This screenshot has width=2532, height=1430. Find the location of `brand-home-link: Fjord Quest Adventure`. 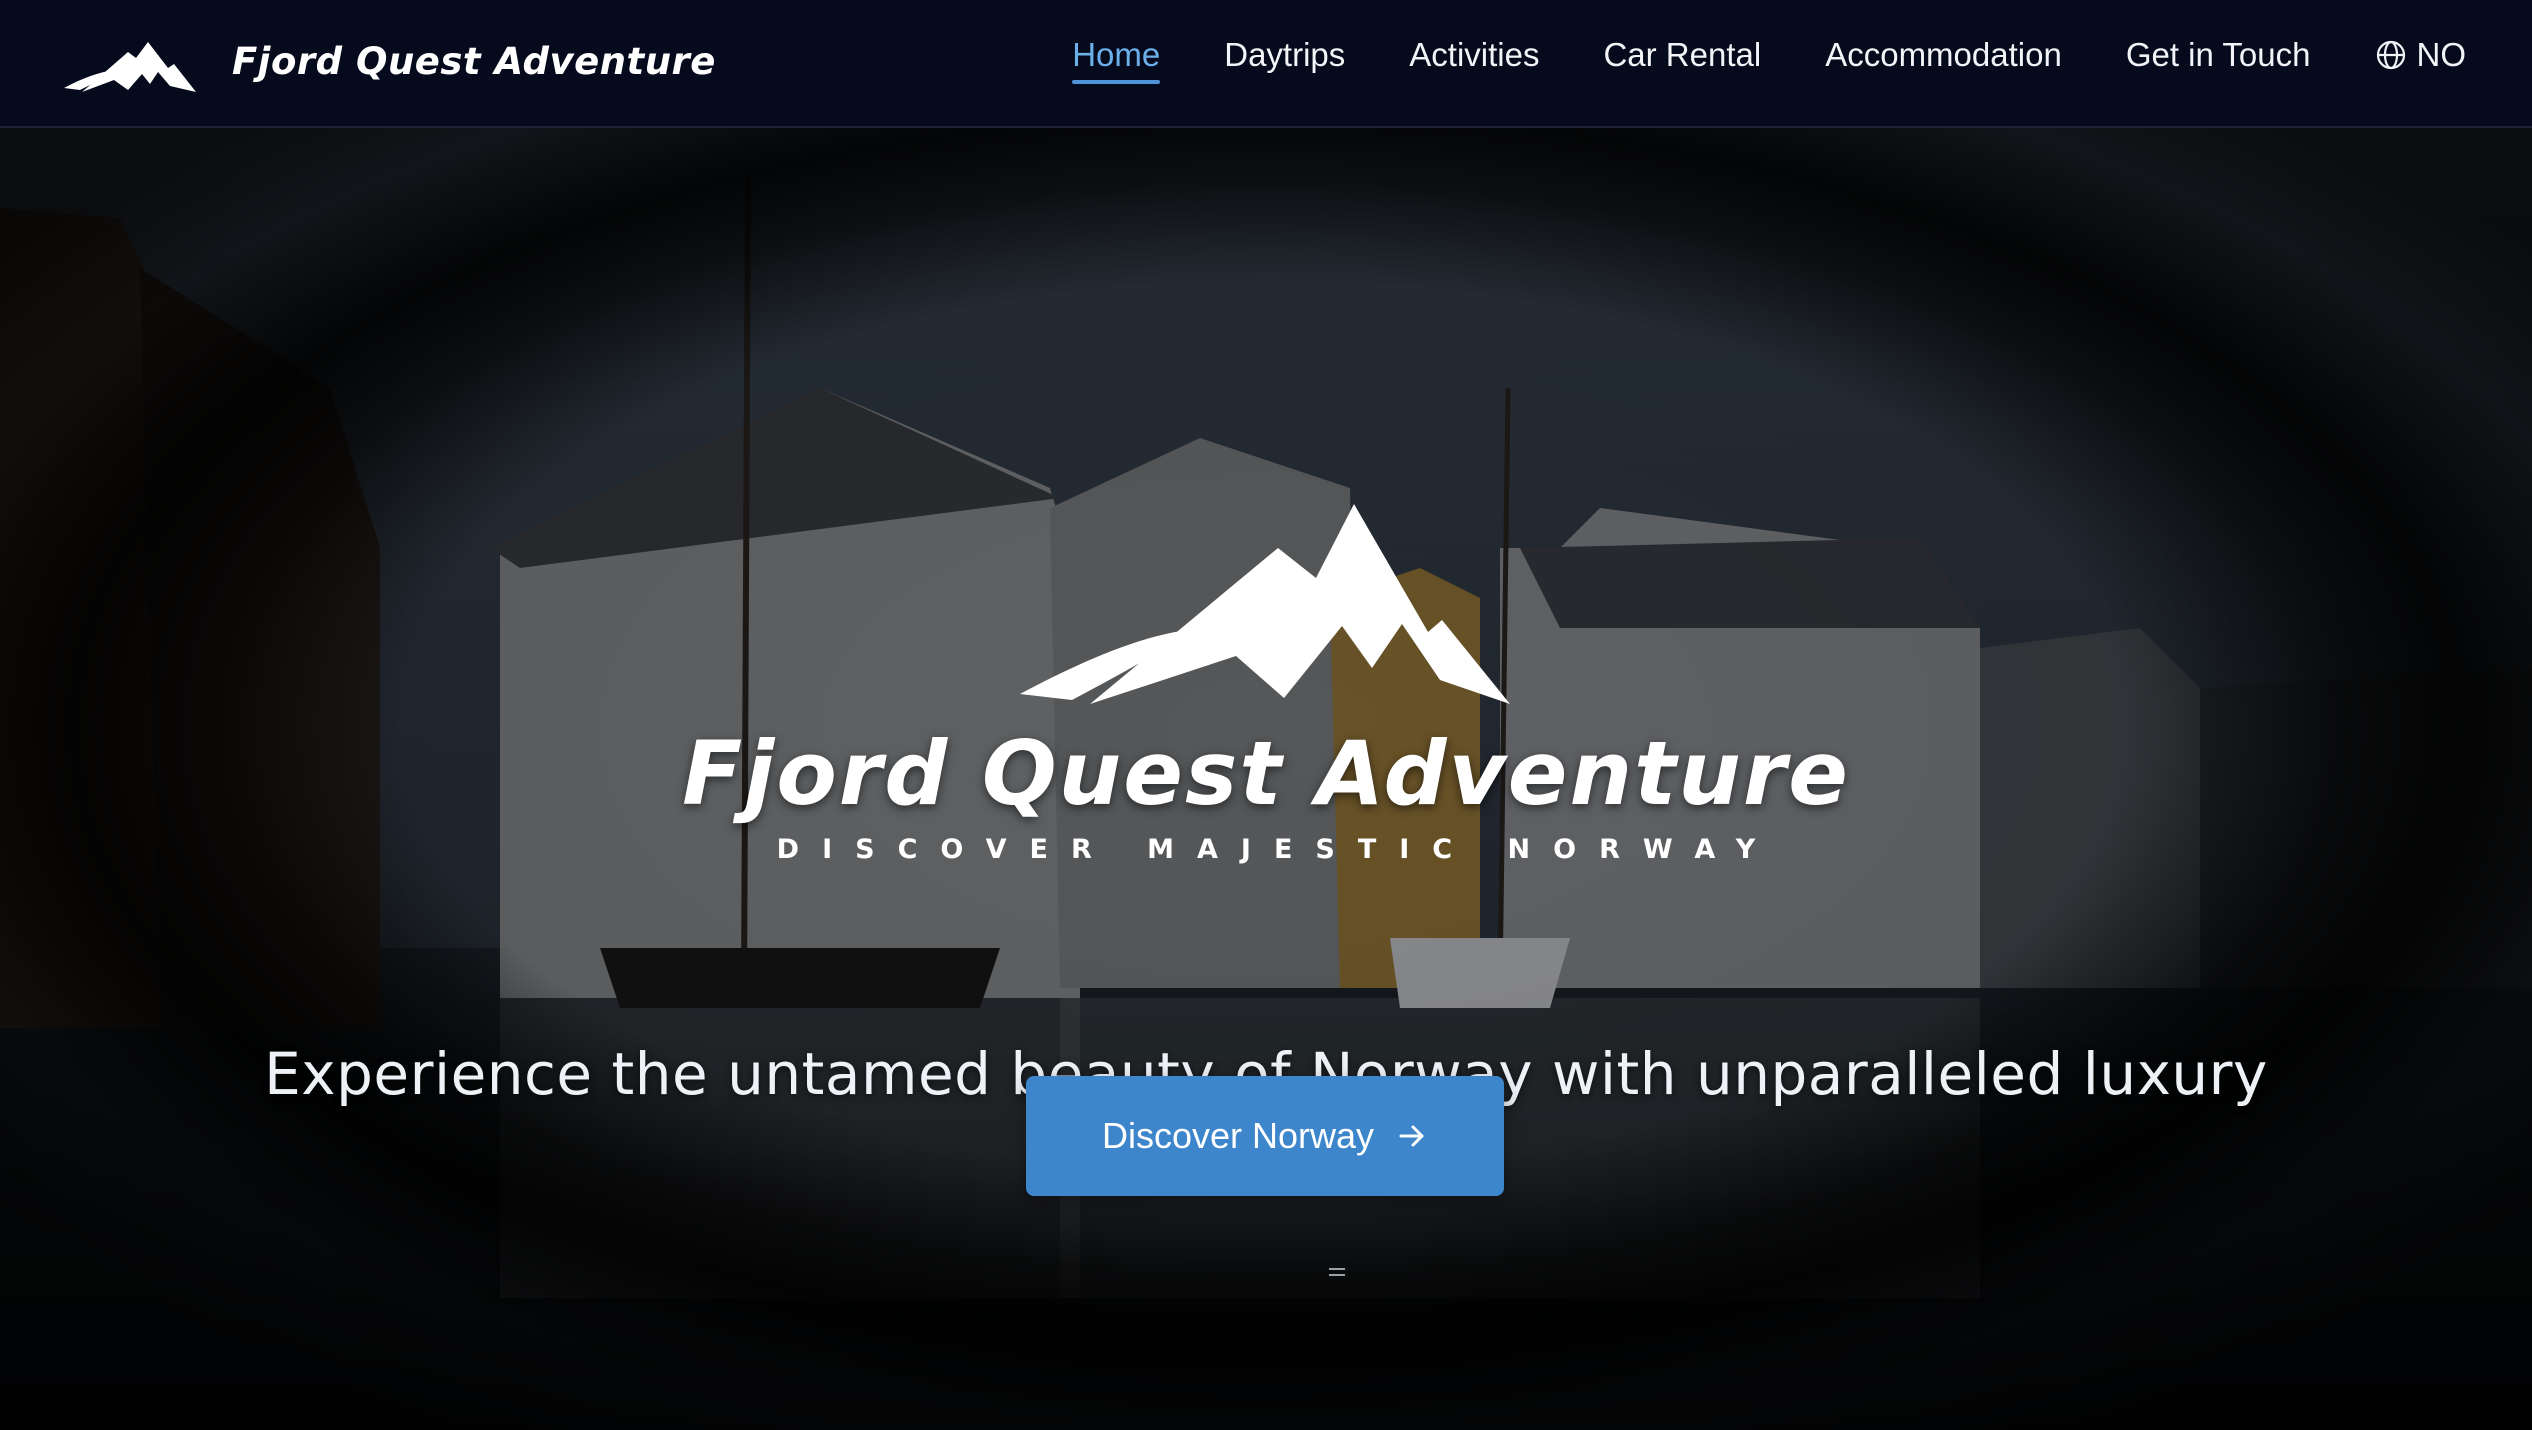

brand-home-link: Fjord Quest Adventure is located at coordinates (389, 65).